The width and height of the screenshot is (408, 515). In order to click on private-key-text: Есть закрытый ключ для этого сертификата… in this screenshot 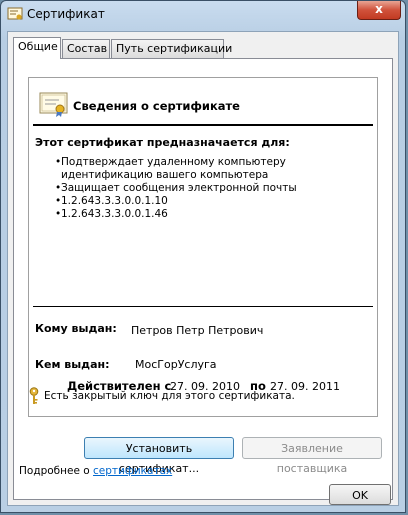, I will do `click(169, 396)`.